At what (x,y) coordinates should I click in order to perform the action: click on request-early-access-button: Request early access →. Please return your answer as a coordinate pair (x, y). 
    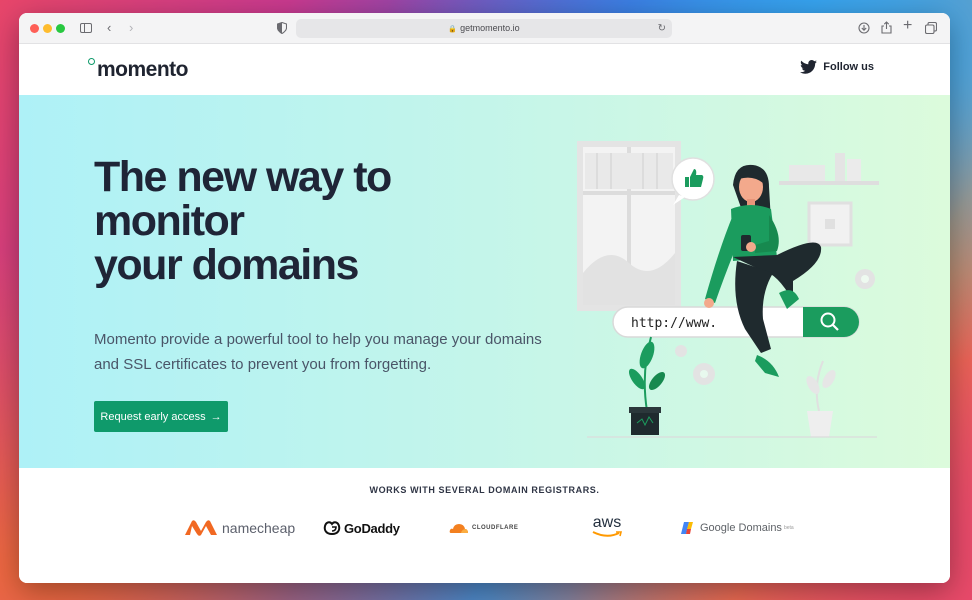
    Looking at the image, I should click on (161, 416).